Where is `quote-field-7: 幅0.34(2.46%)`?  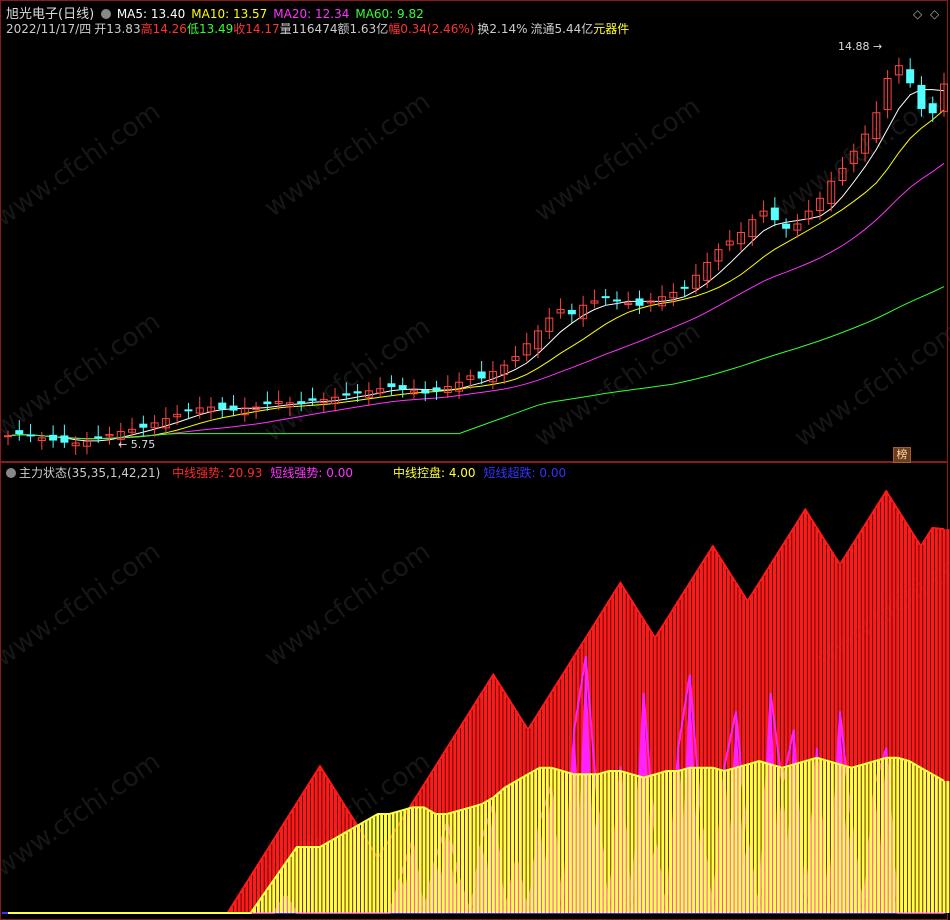 quote-field-7: 幅0.34(2.46%) is located at coordinates (431, 29).